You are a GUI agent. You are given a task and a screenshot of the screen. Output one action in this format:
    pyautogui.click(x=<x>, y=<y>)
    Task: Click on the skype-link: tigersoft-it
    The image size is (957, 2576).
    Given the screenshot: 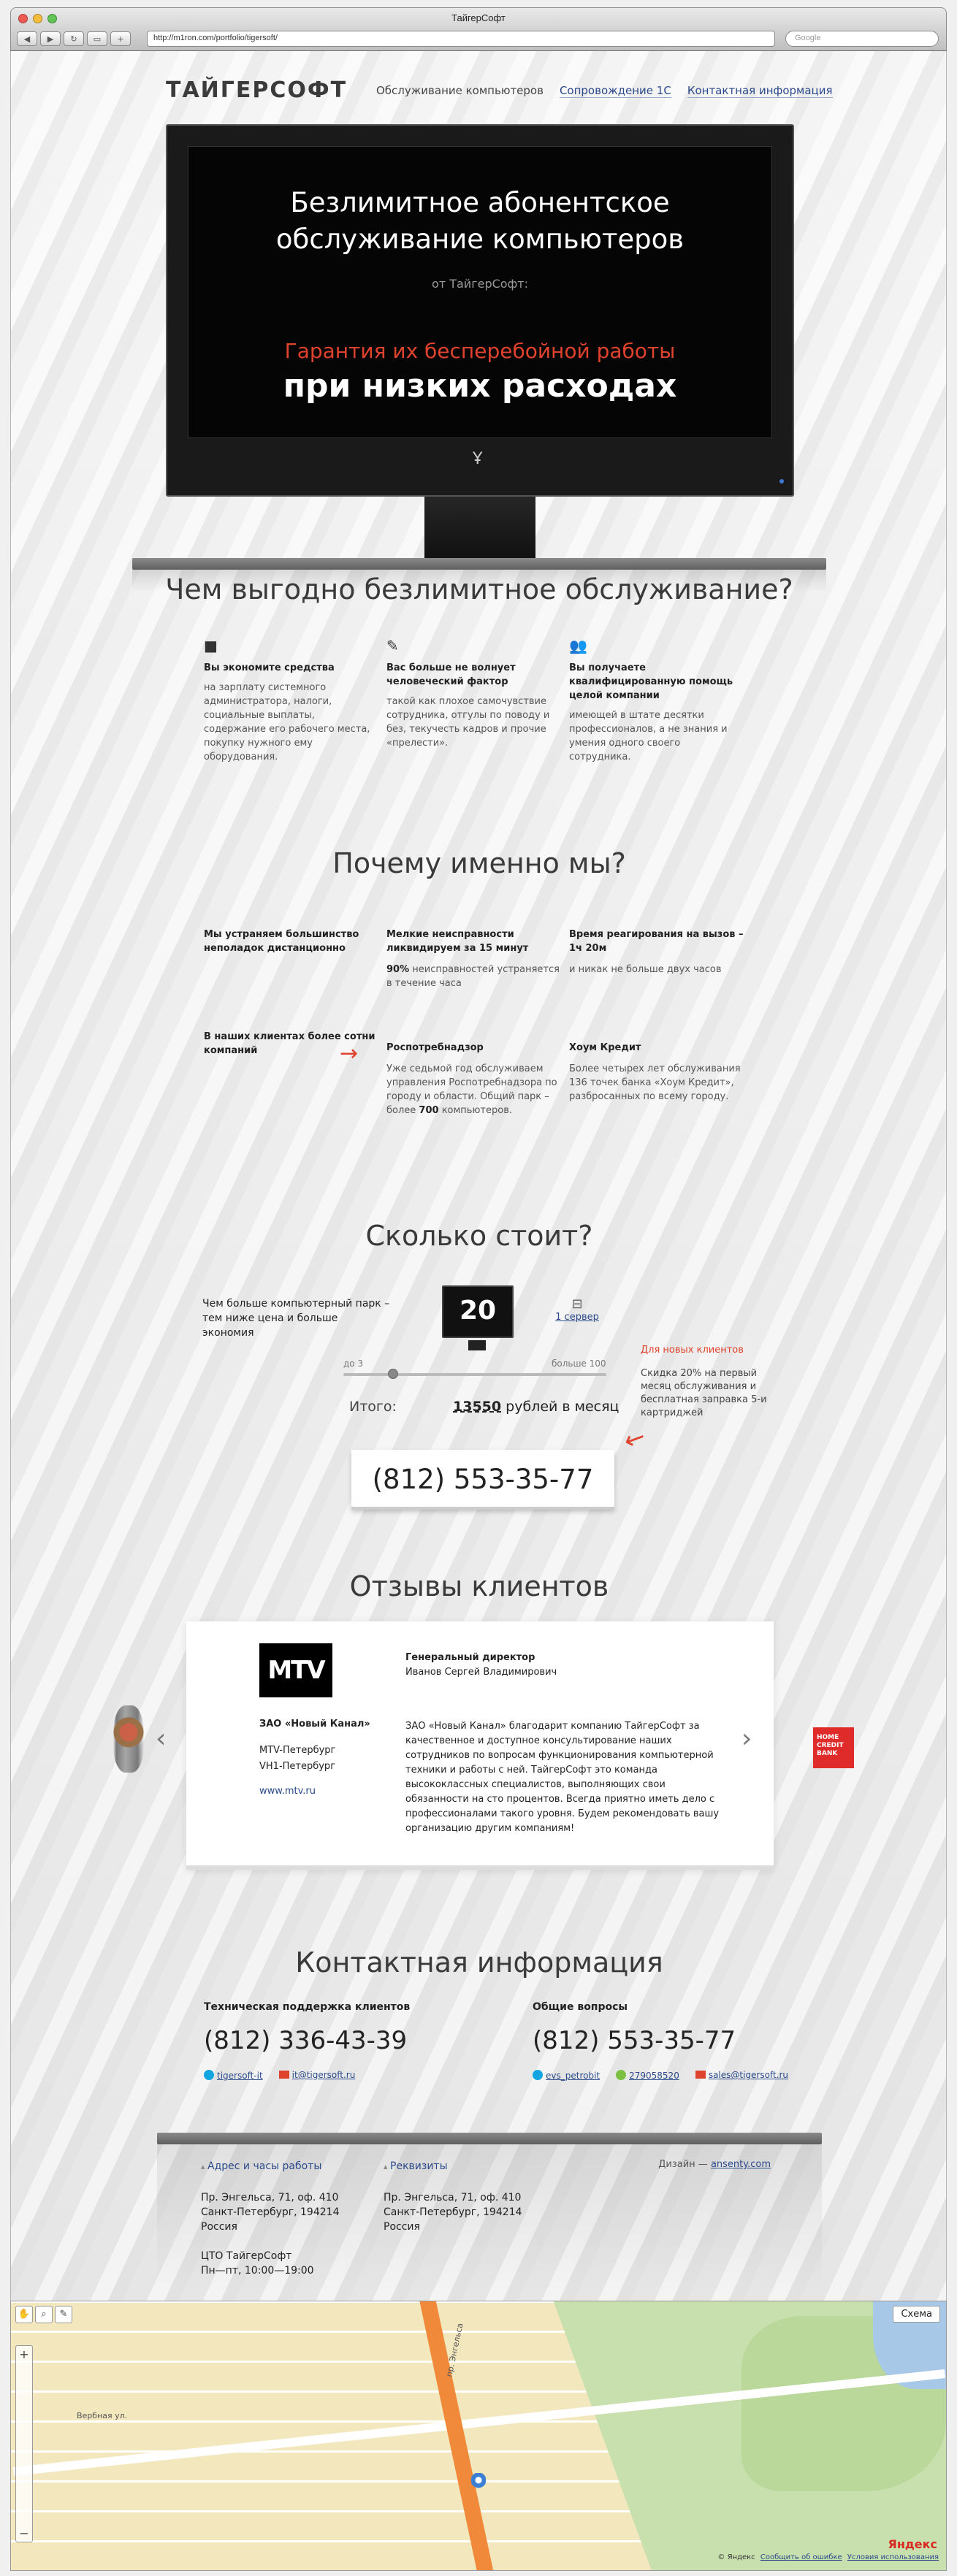 What is the action you would take?
    pyautogui.click(x=233, y=2075)
    